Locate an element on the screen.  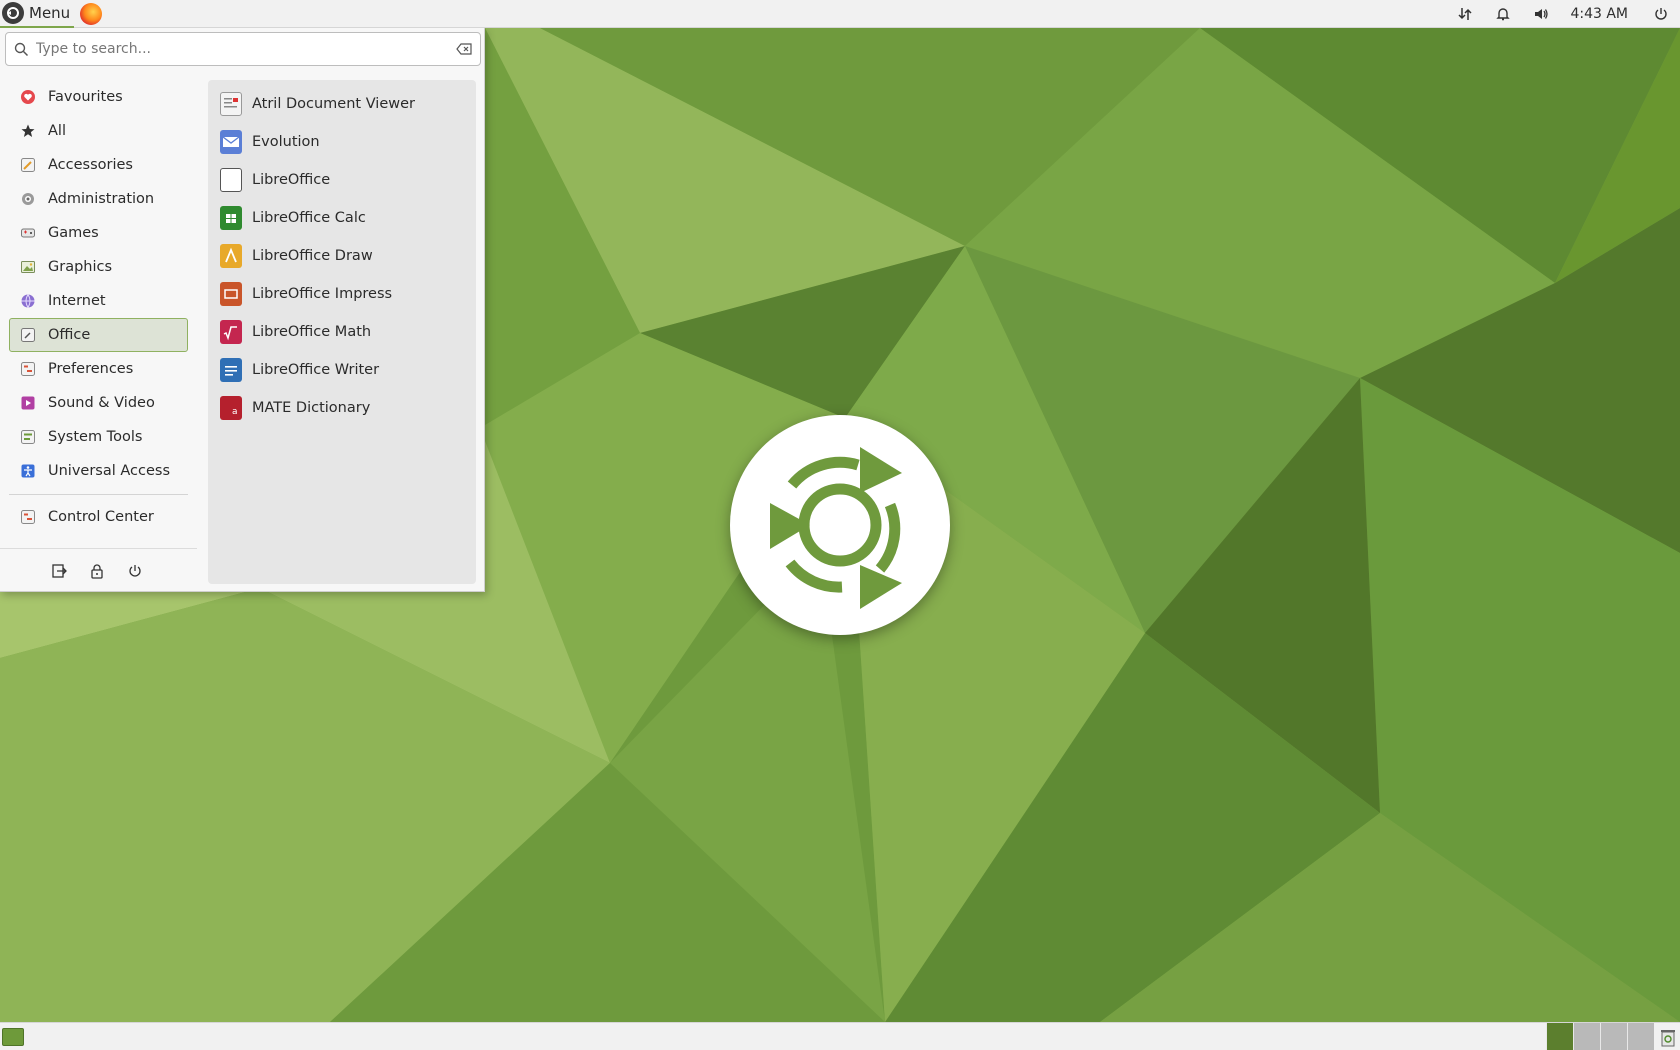
category-system-tools: System Tools is located at coordinates (98, 437).